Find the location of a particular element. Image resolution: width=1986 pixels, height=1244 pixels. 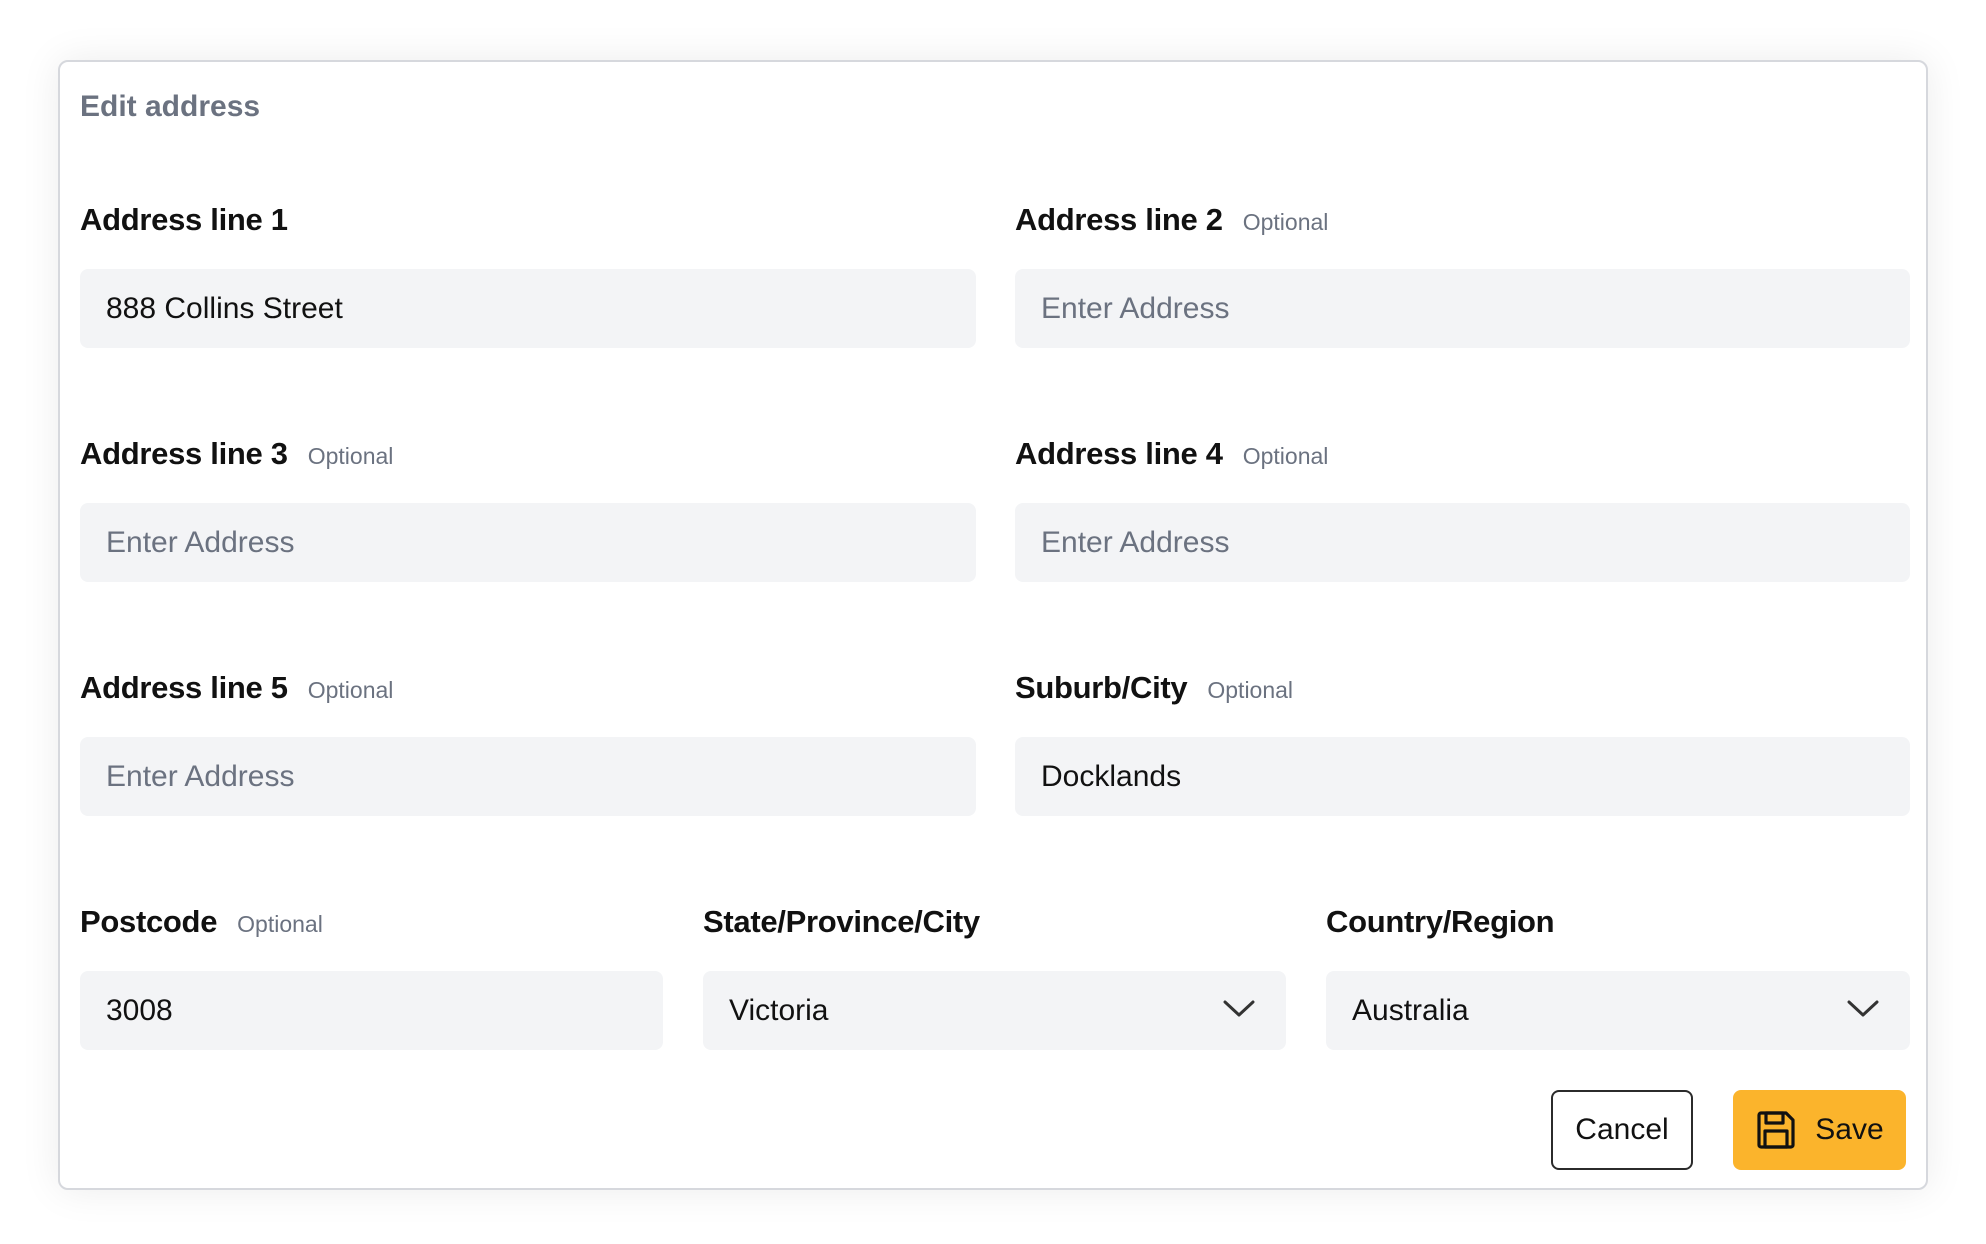

save-button: Save is located at coordinates (1819, 1130).